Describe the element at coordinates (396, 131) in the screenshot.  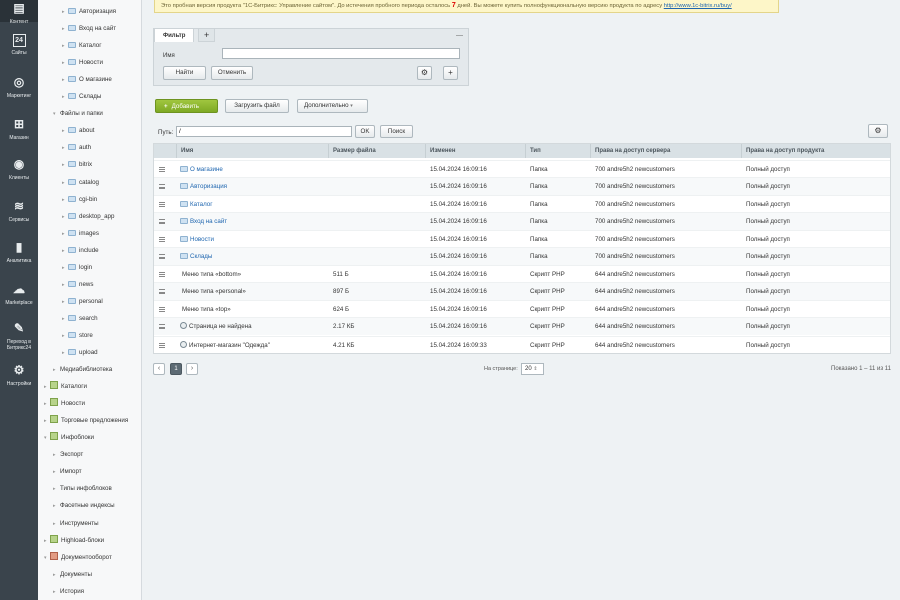
I see `path-search-button: Поиск` at that location.